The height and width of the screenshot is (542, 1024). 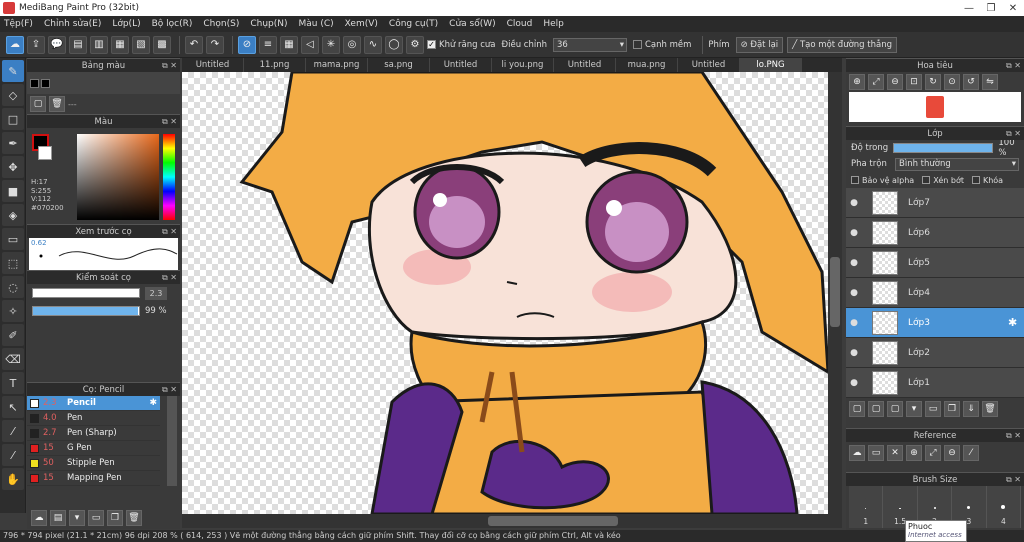 I want to click on merge-icon: ⇓, so click(x=971, y=409).